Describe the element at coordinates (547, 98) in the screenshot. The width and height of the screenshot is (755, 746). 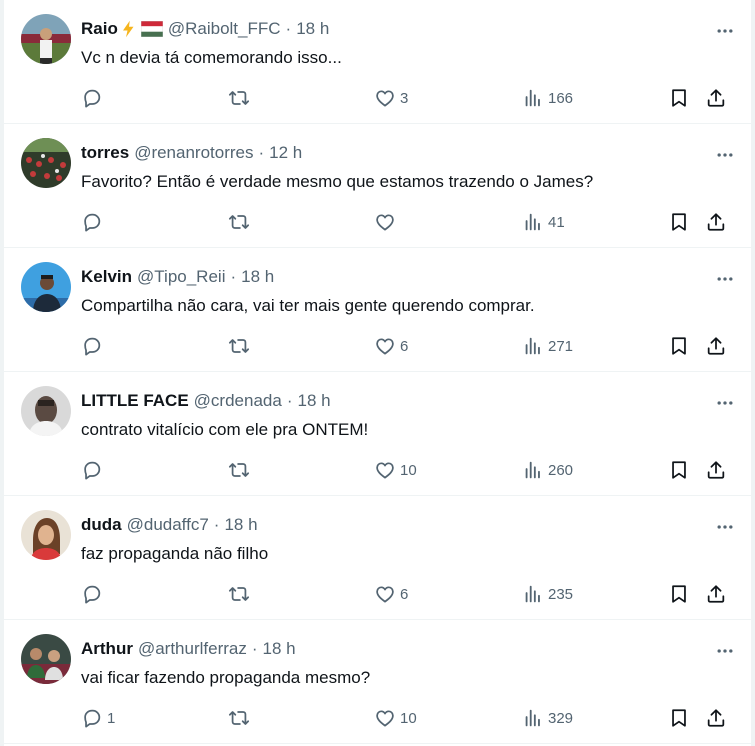
I see `views-button: 166` at that location.